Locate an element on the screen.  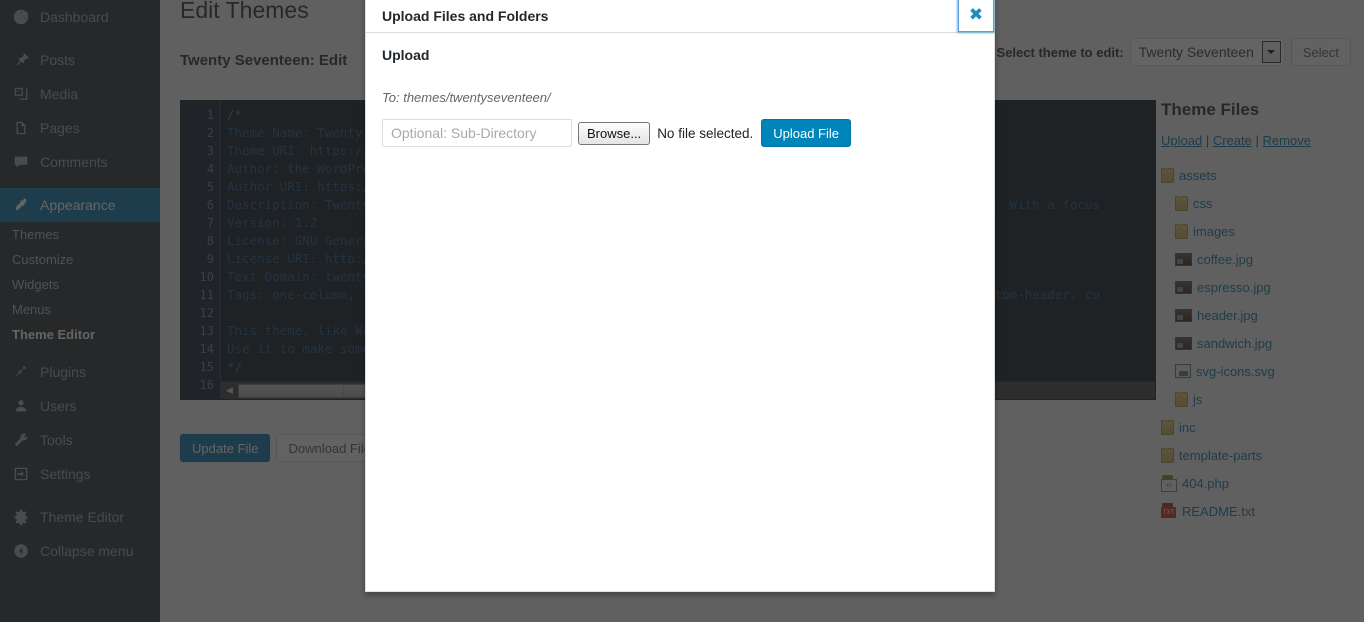
modal-header: Upload Files and Folders ✖ is located at coordinates (680, 16).